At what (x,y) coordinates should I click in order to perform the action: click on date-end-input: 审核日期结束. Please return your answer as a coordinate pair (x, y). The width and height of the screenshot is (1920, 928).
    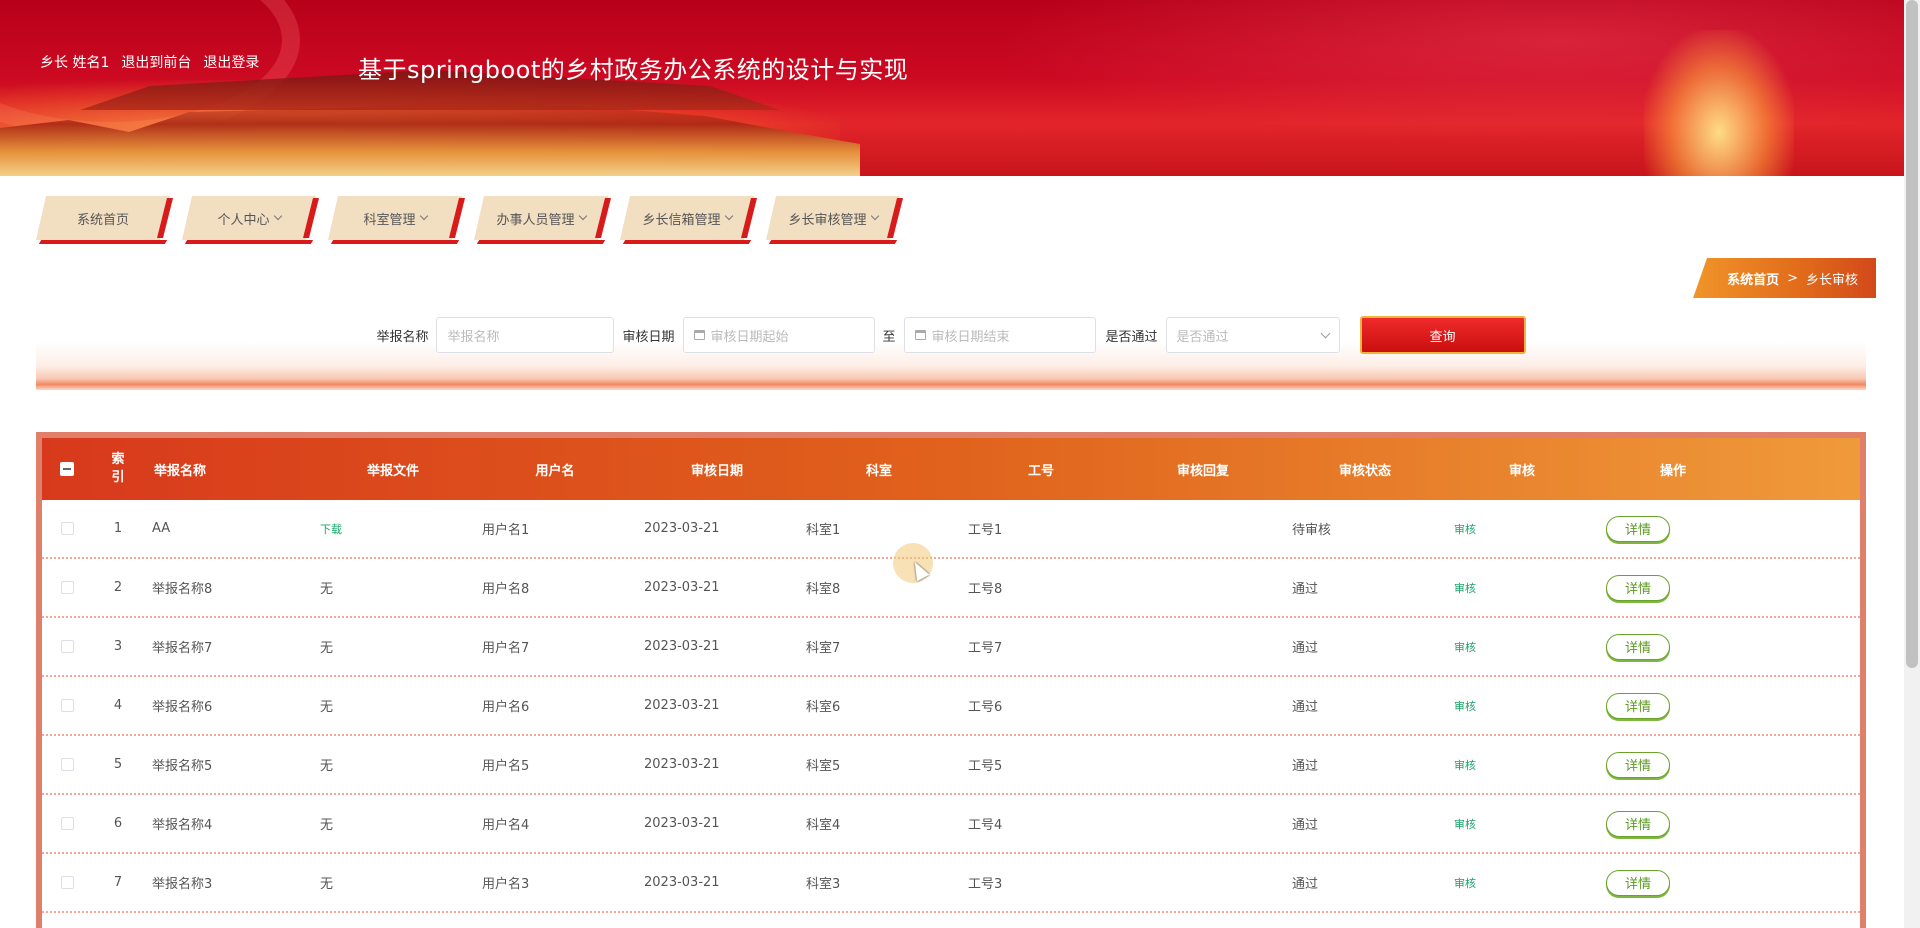
    Looking at the image, I should click on (999, 335).